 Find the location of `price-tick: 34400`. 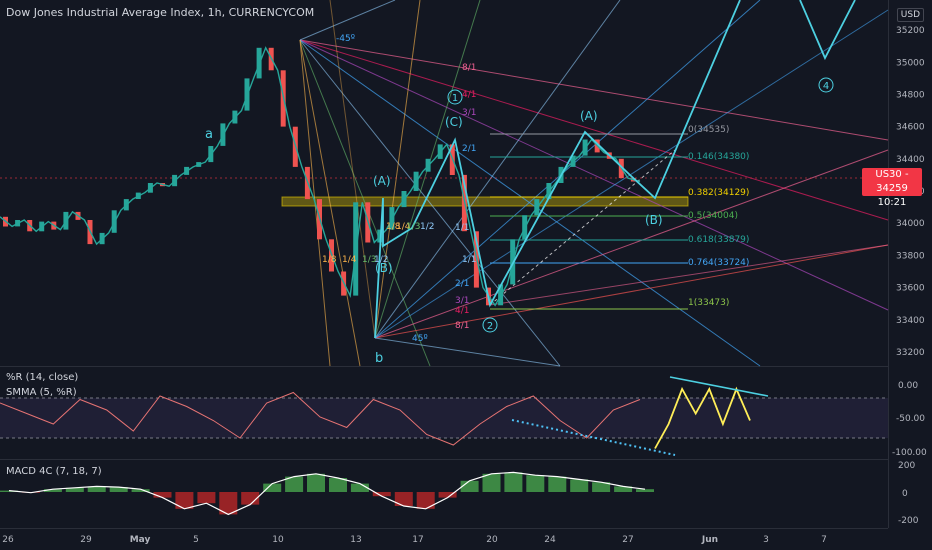

price-tick: 34400 is located at coordinates (910, 160).